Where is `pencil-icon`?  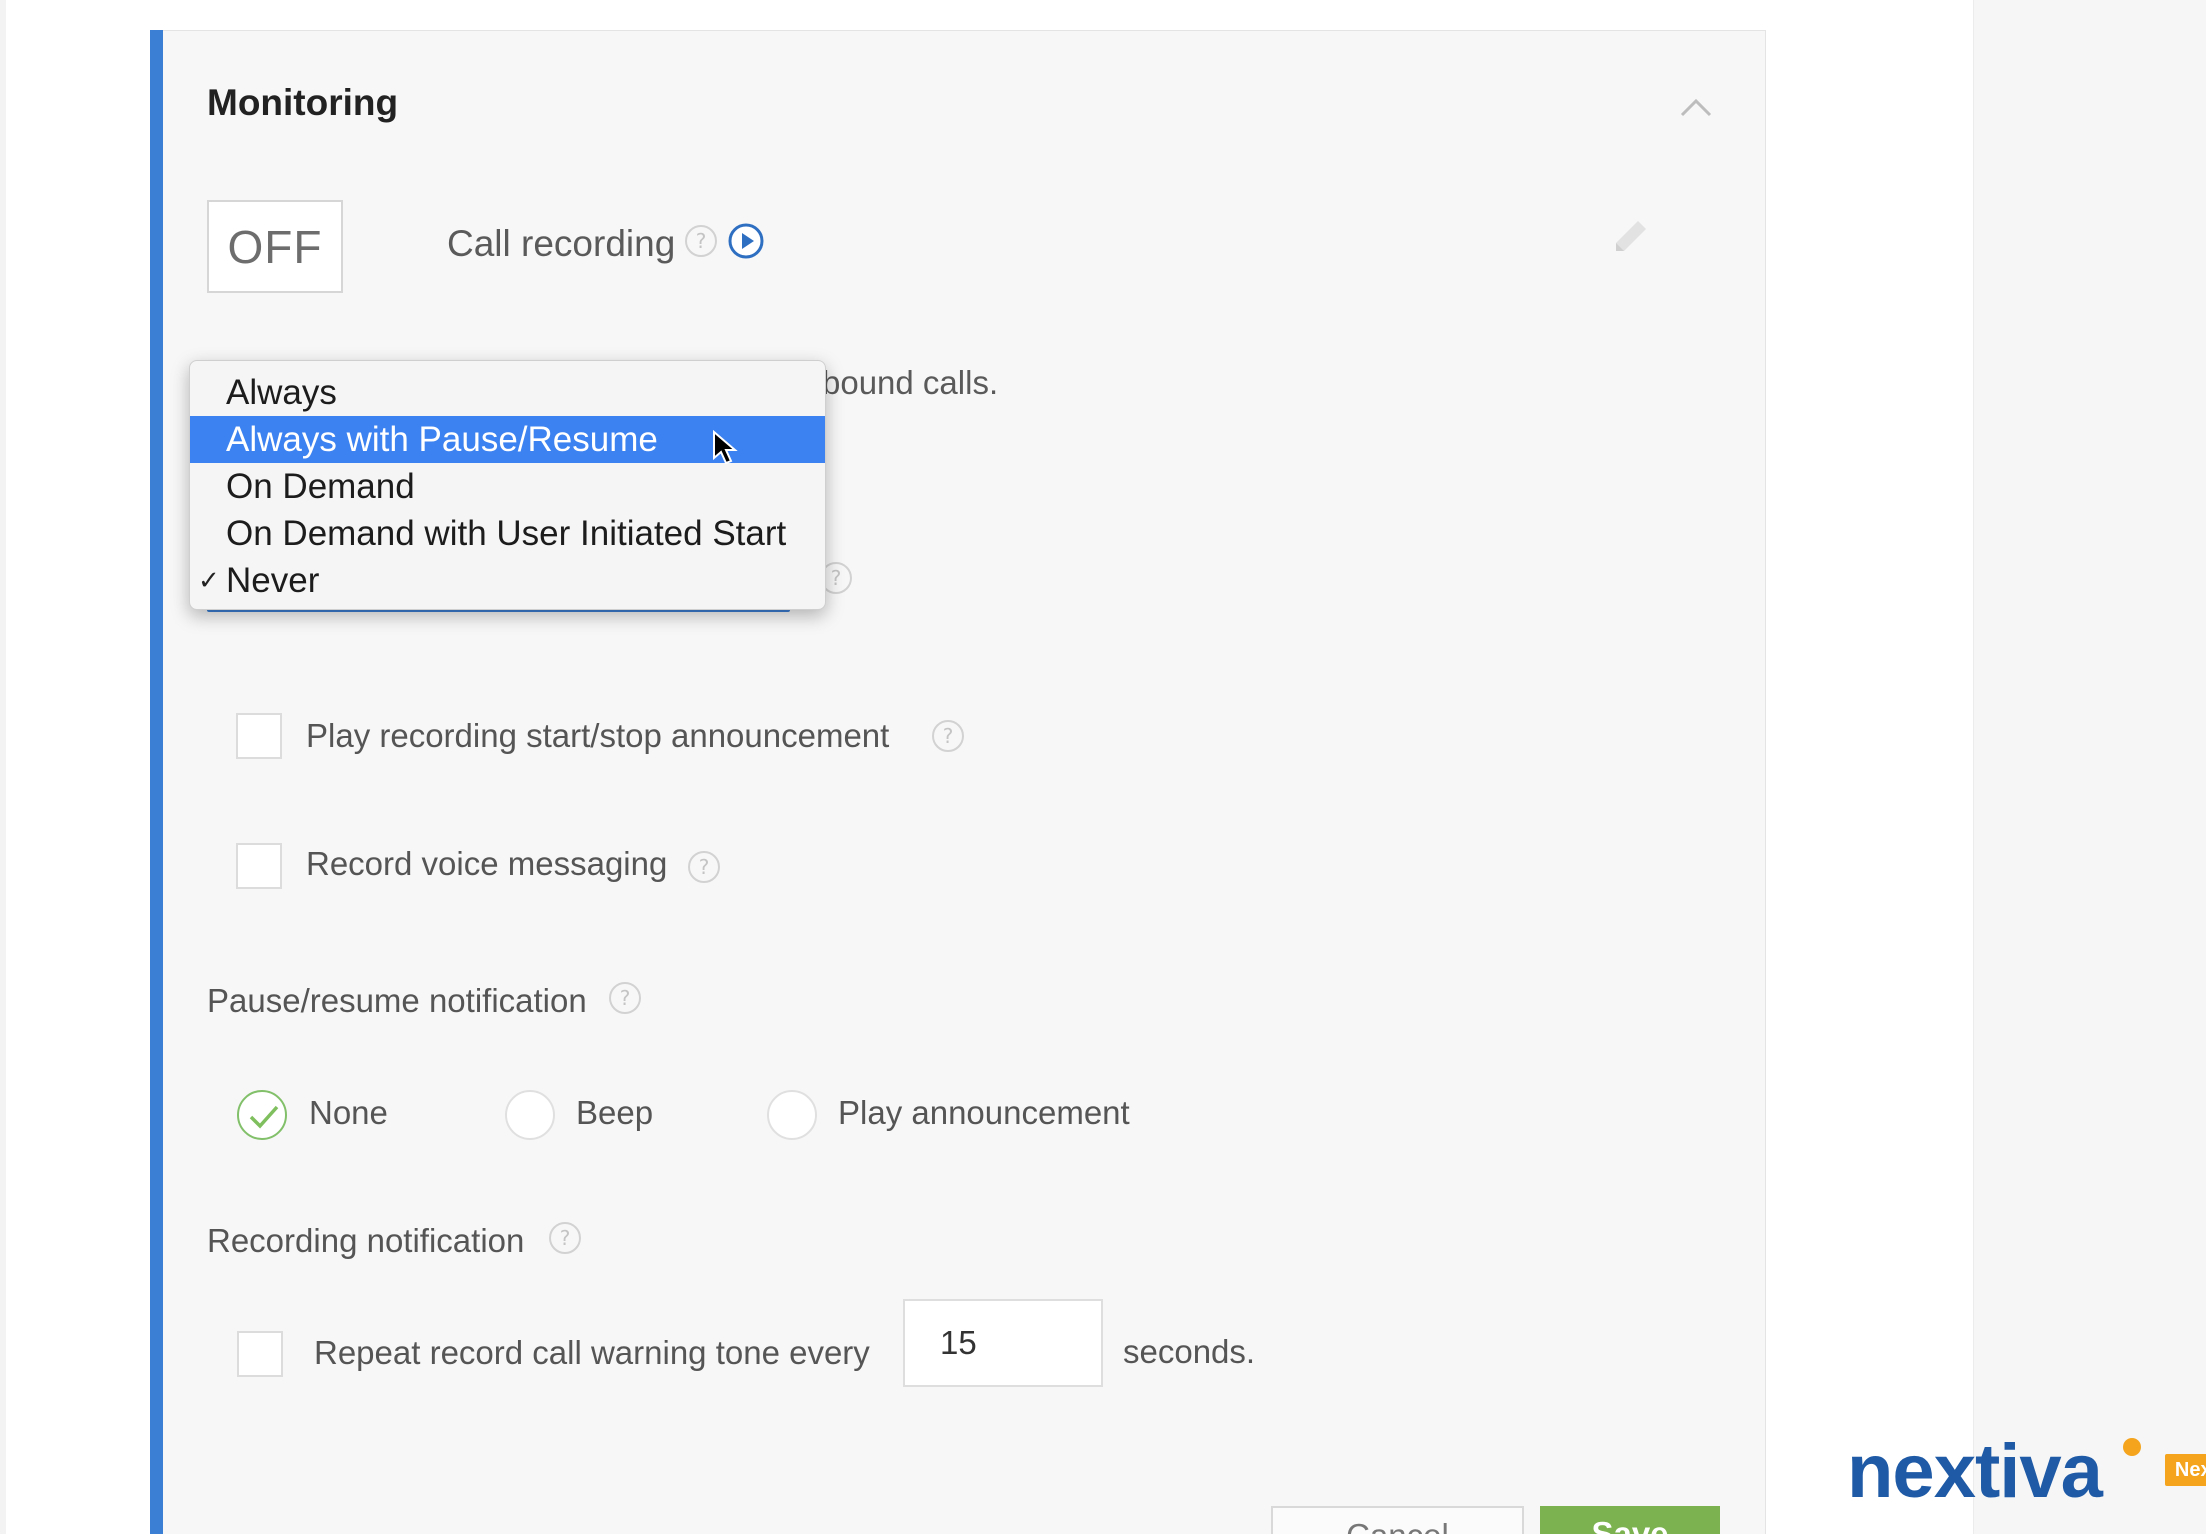
pencil-icon is located at coordinates (1630, 237).